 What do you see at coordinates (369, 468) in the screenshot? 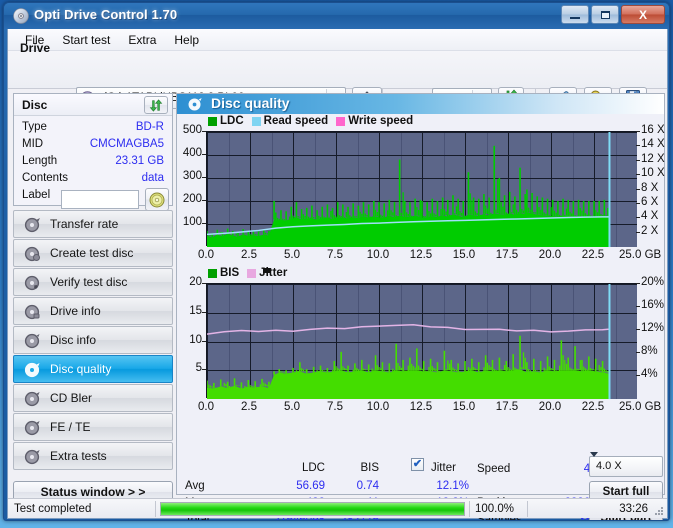
I see `stats-col-header-bis: BIS` at bounding box center [369, 468].